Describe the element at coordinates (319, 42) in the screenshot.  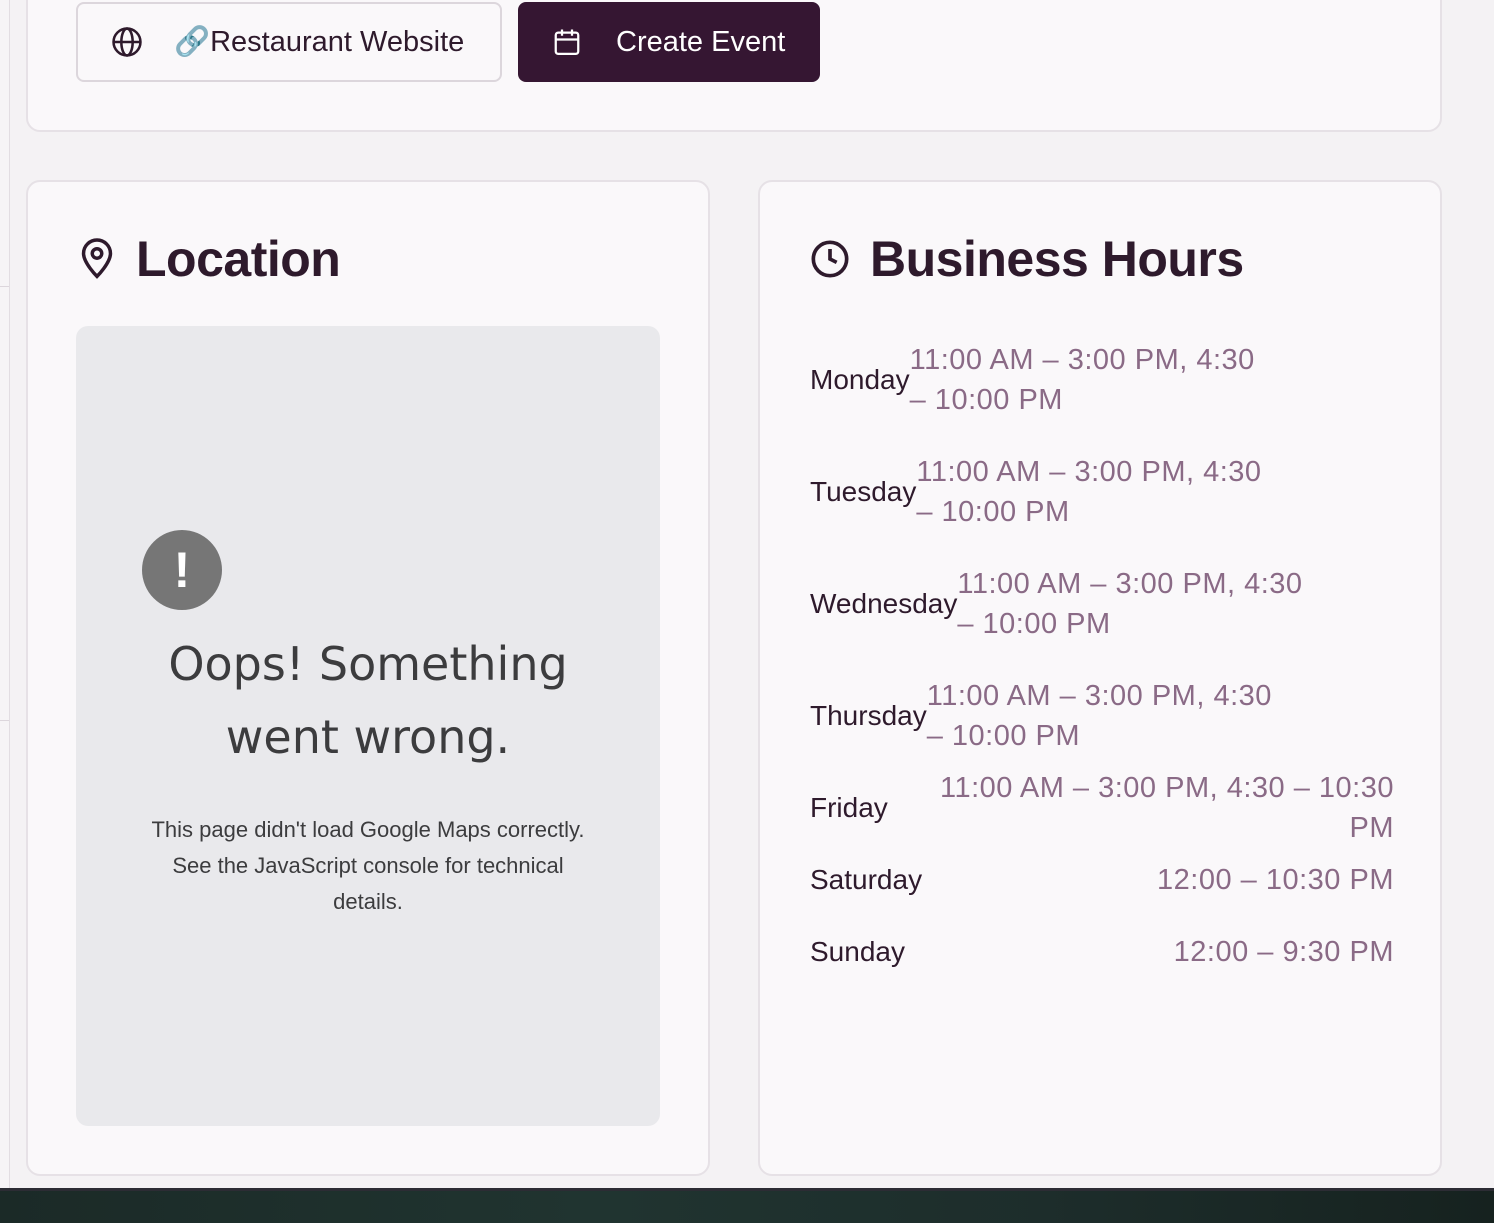
I see `restaurant-website-label: 🔗Restaurant Website` at that location.